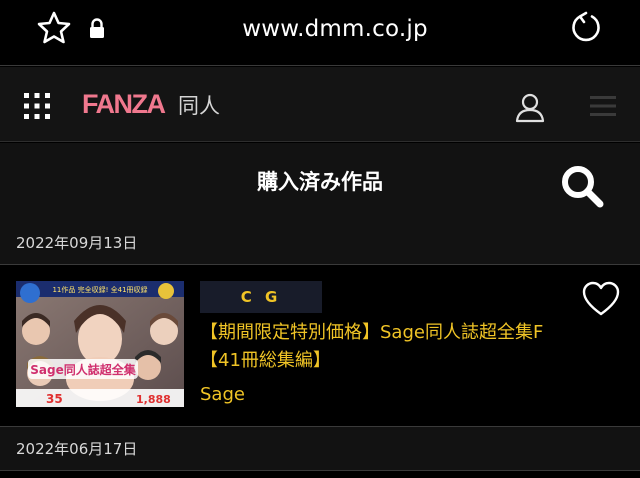 This screenshot has width=640, height=478. I want to click on section-label: 同人, so click(199, 106).